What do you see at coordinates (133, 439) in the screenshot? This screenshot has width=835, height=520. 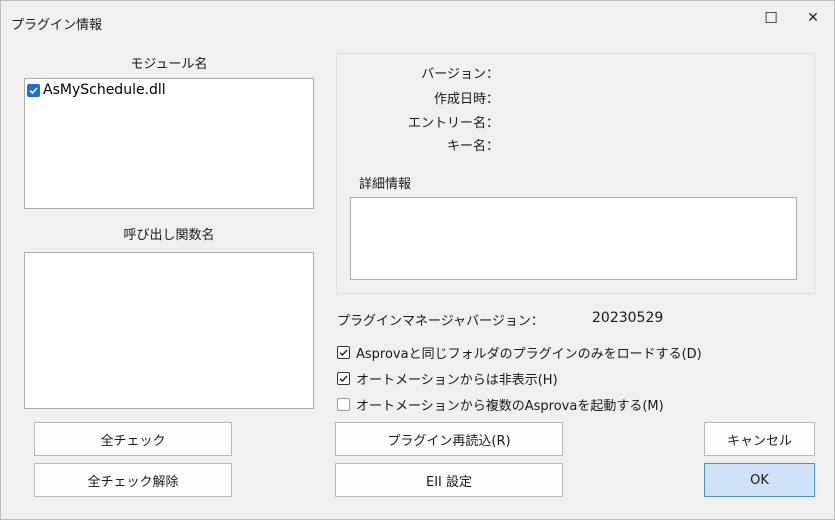 I see `check-all-button: 全チェック` at bounding box center [133, 439].